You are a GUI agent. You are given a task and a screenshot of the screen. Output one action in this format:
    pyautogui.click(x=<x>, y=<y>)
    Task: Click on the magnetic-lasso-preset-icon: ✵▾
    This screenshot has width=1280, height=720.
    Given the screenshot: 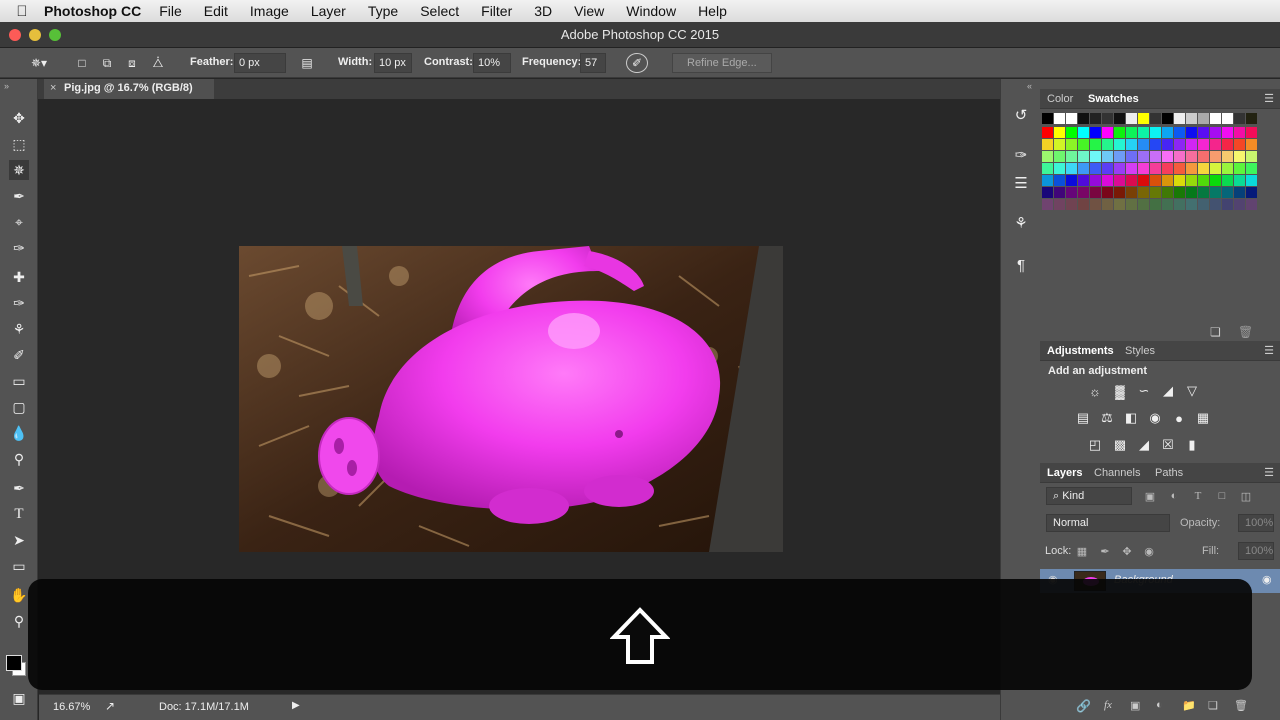 What is the action you would take?
    pyautogui.click(x=39, y=63)
    